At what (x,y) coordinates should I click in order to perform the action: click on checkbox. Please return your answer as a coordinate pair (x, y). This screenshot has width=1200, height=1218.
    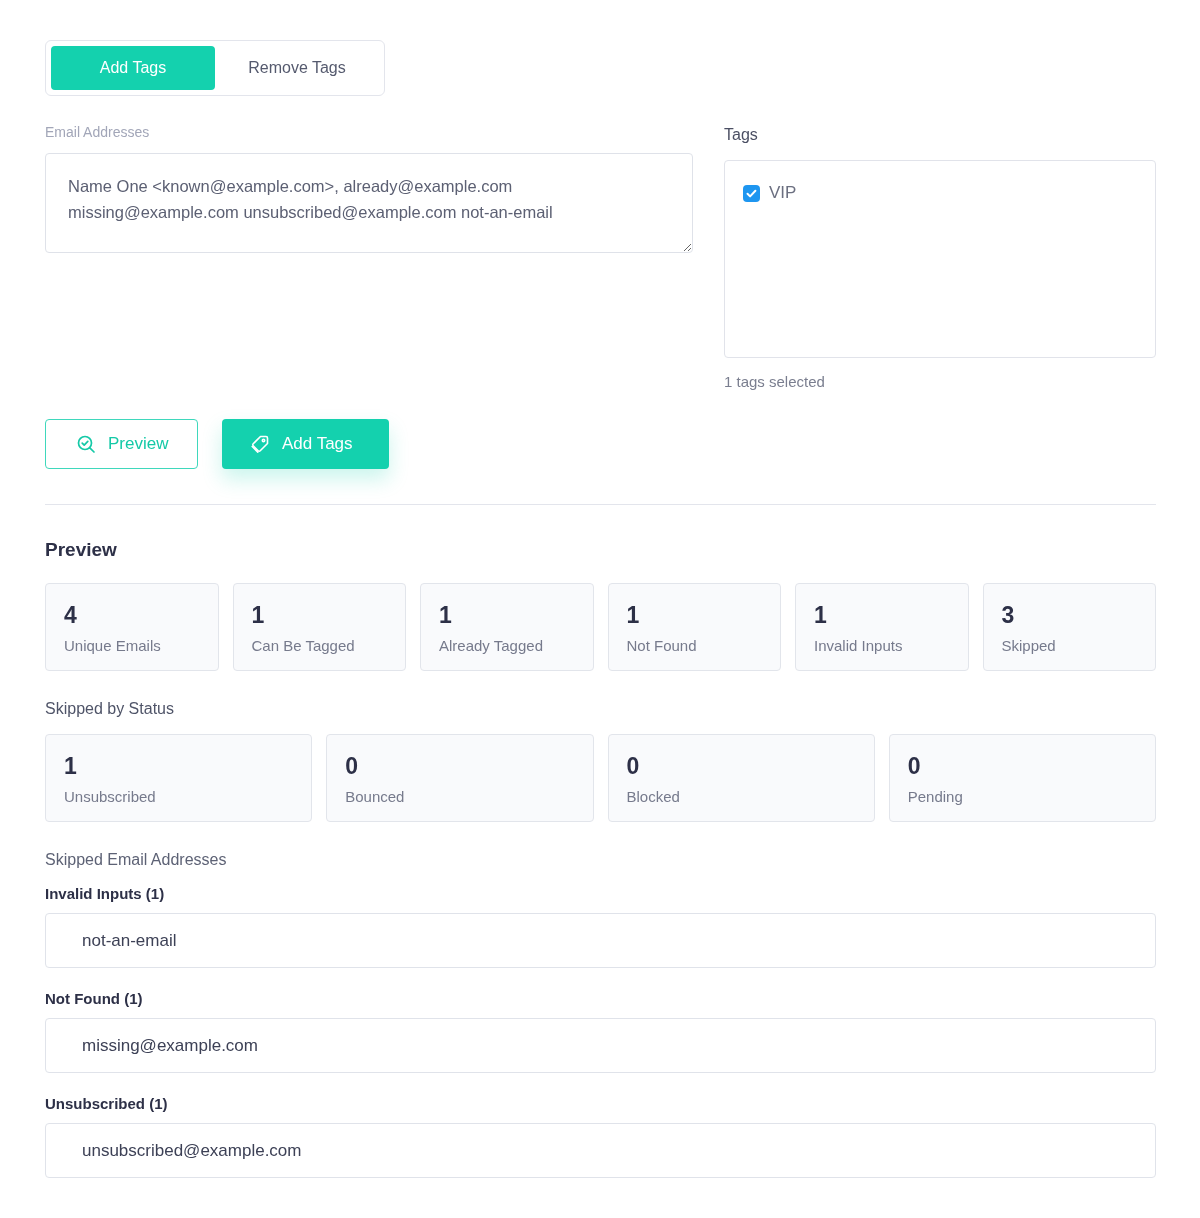
    Looking at the image, I should click on (751, 193).